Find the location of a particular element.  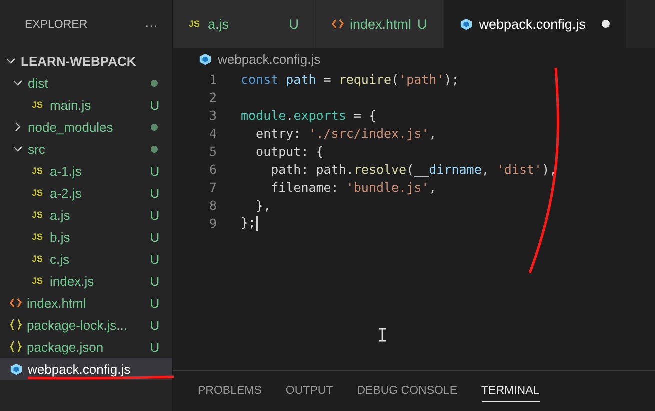

line-number: 2 is located at coordinates (212, 97).